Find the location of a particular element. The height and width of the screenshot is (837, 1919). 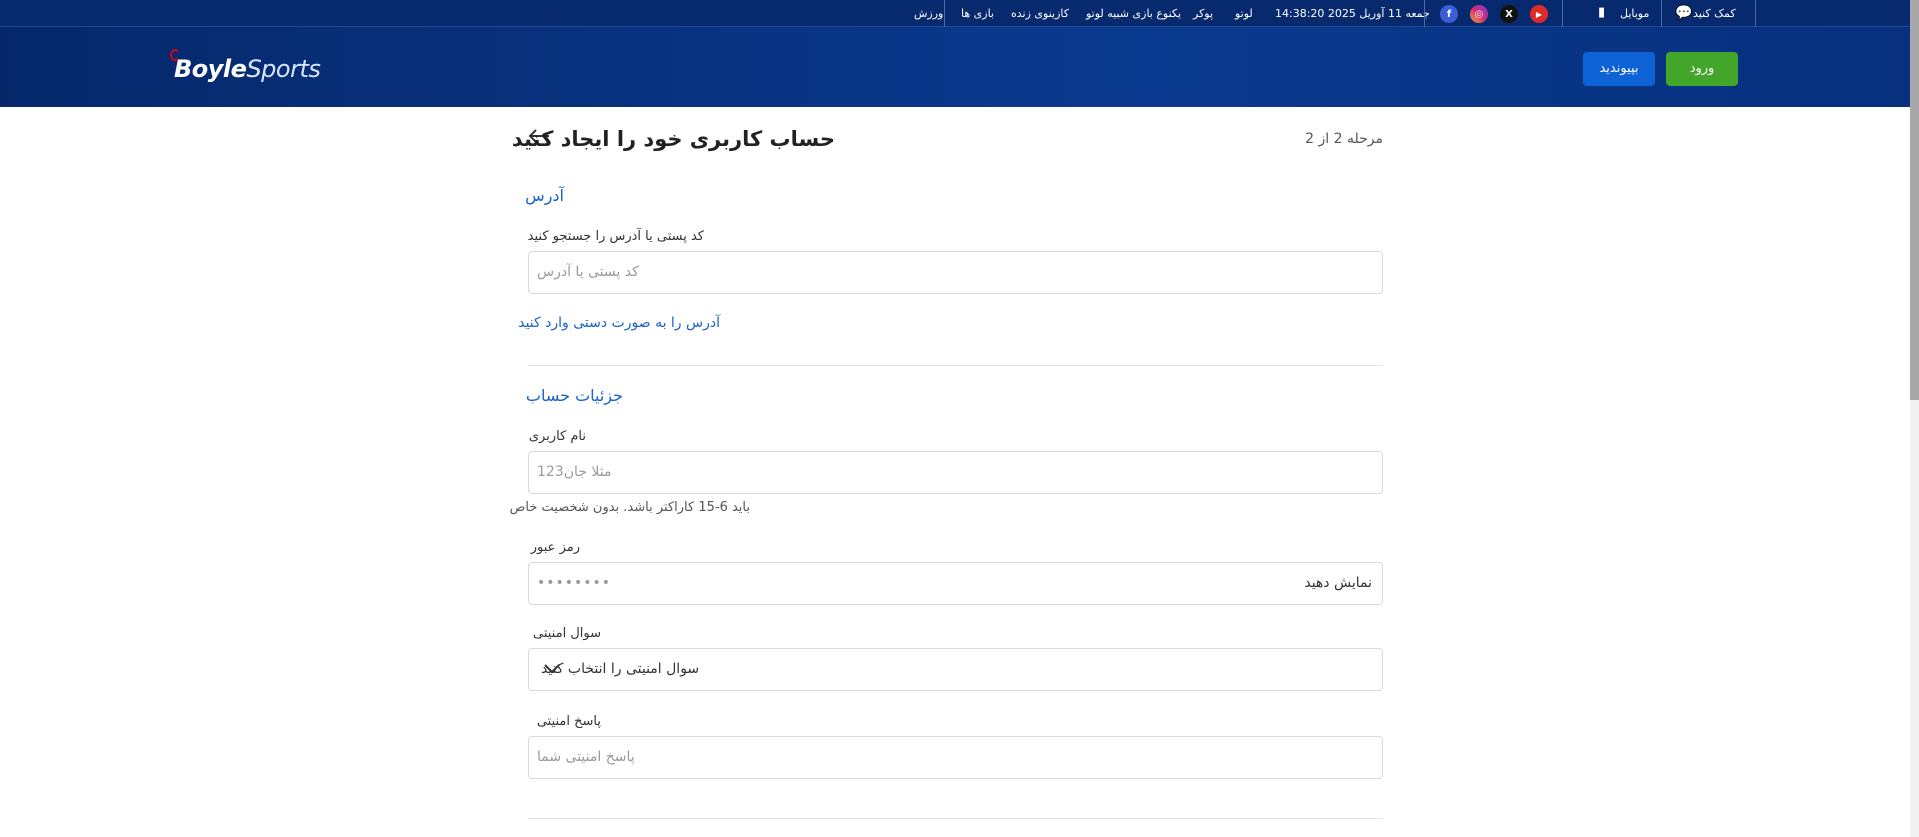

manual-address-link: آدرس را به صورت دستی وارد کنید is located at coordinates (619, 323).